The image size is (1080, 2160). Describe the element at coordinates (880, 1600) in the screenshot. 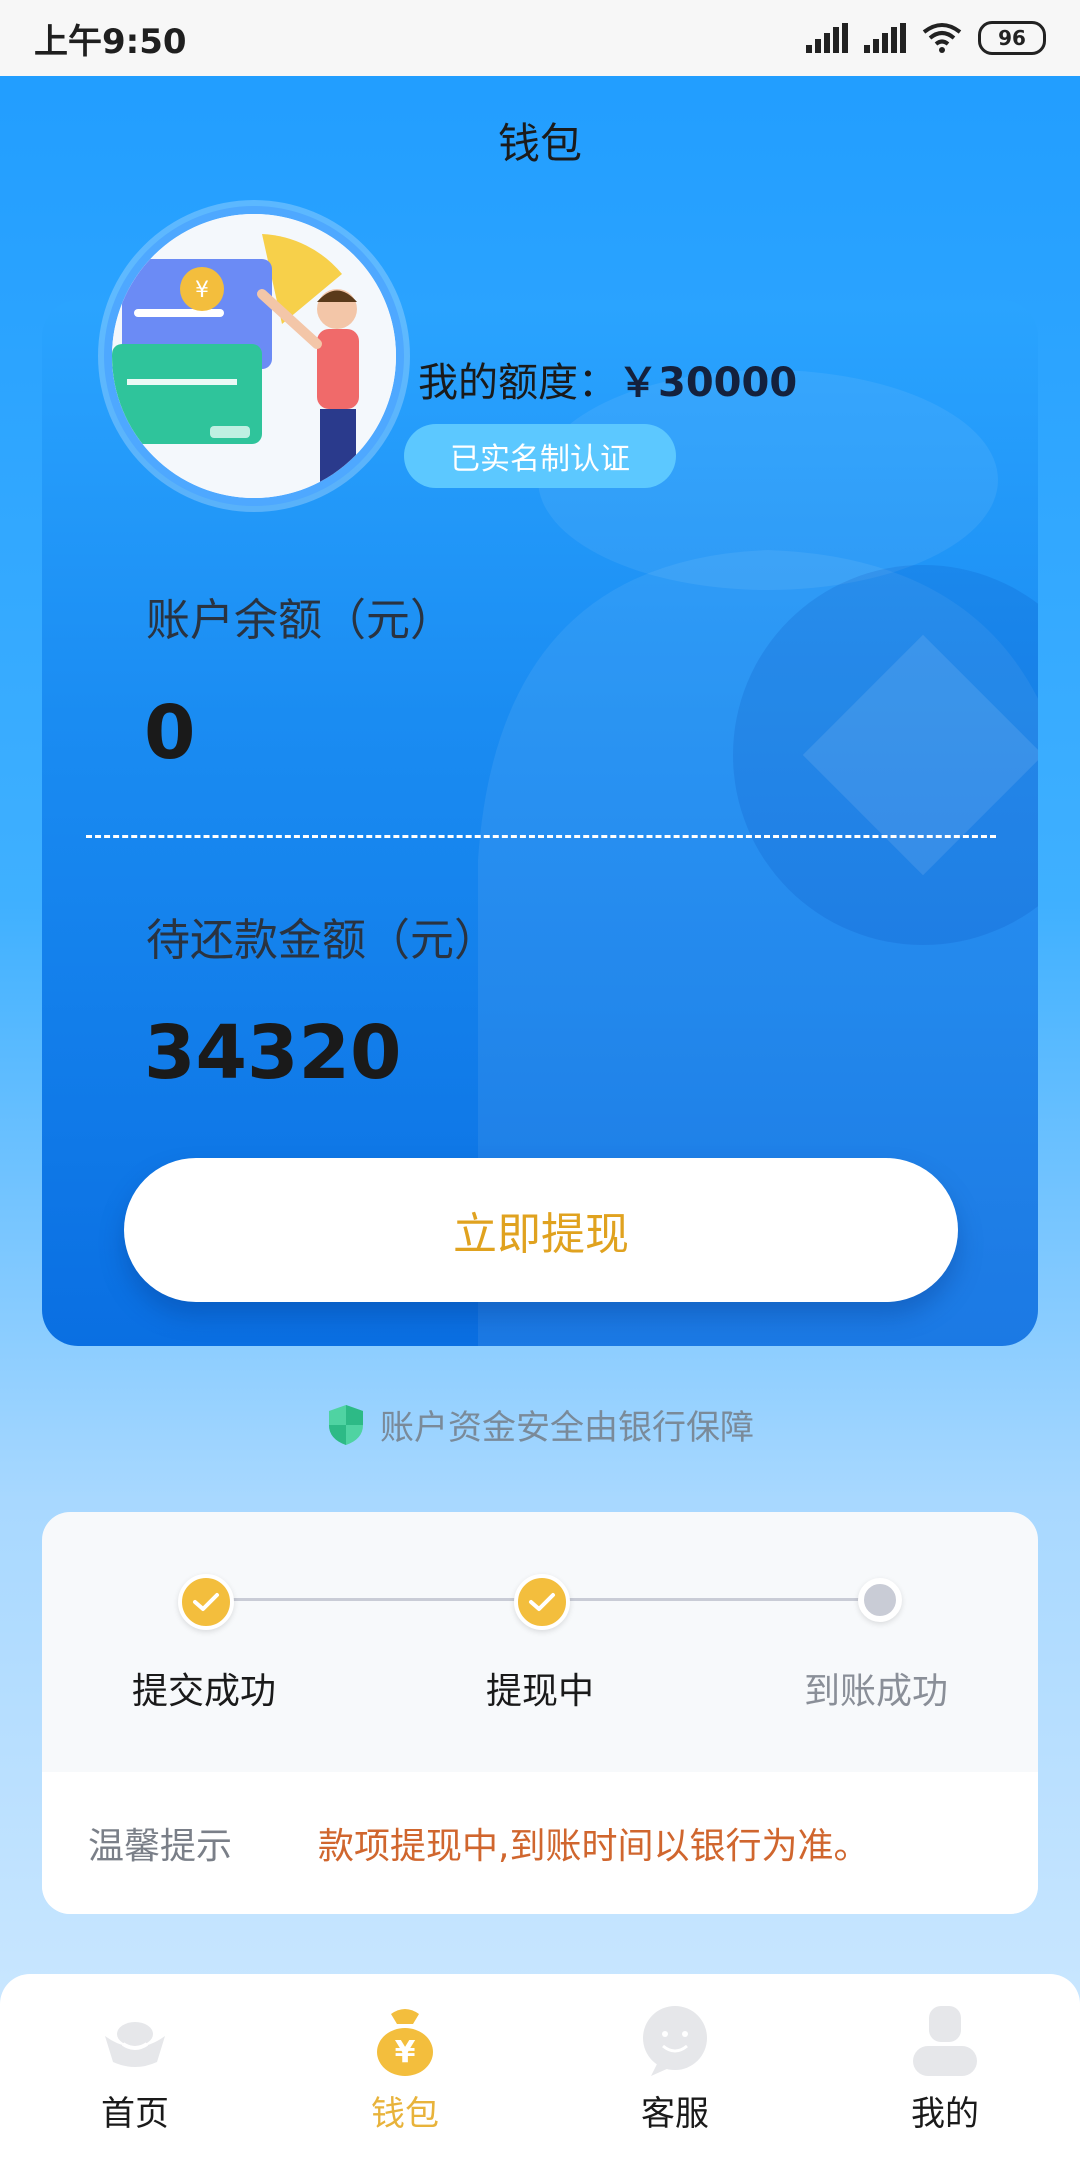

I see `step-pending-dot` at that location.